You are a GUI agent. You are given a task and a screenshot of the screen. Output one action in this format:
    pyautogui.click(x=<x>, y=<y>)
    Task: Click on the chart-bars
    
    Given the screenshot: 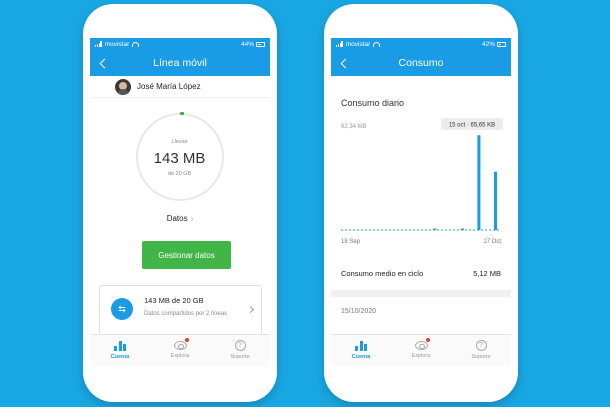 What is the action you would take?
    pyautogui.click(x=465, y=182)
    